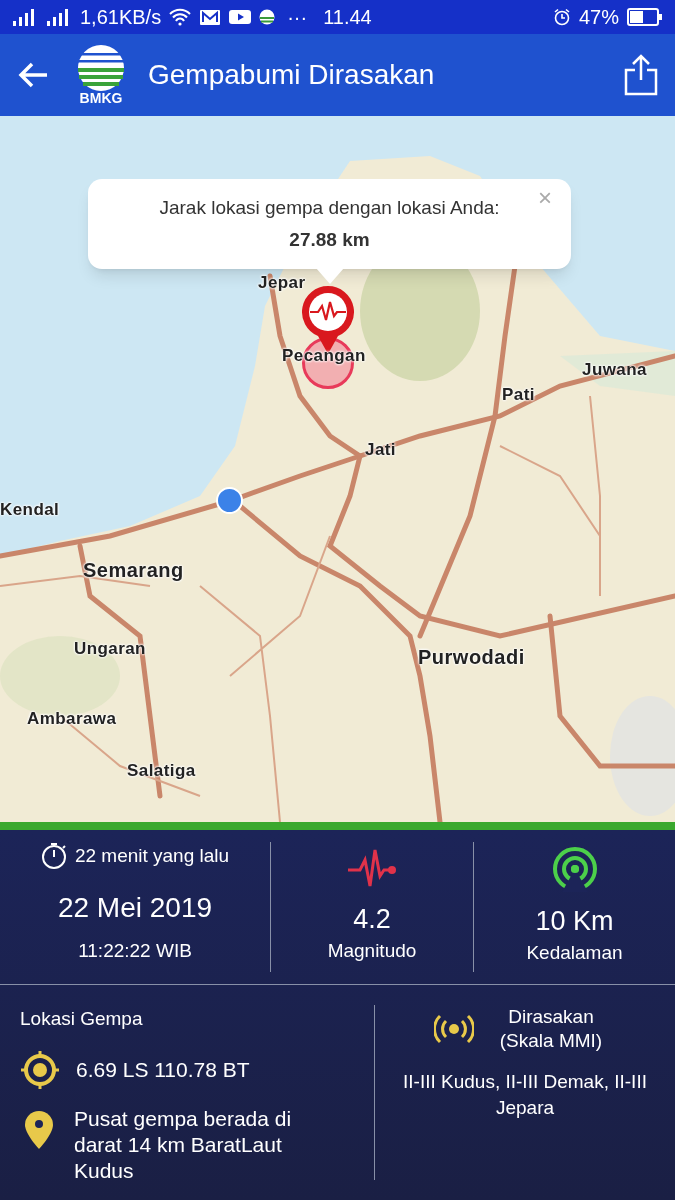  Describe the element at coordinates (574, 921) in the screenshot. I see `depth-value: 10 Km` at that location.